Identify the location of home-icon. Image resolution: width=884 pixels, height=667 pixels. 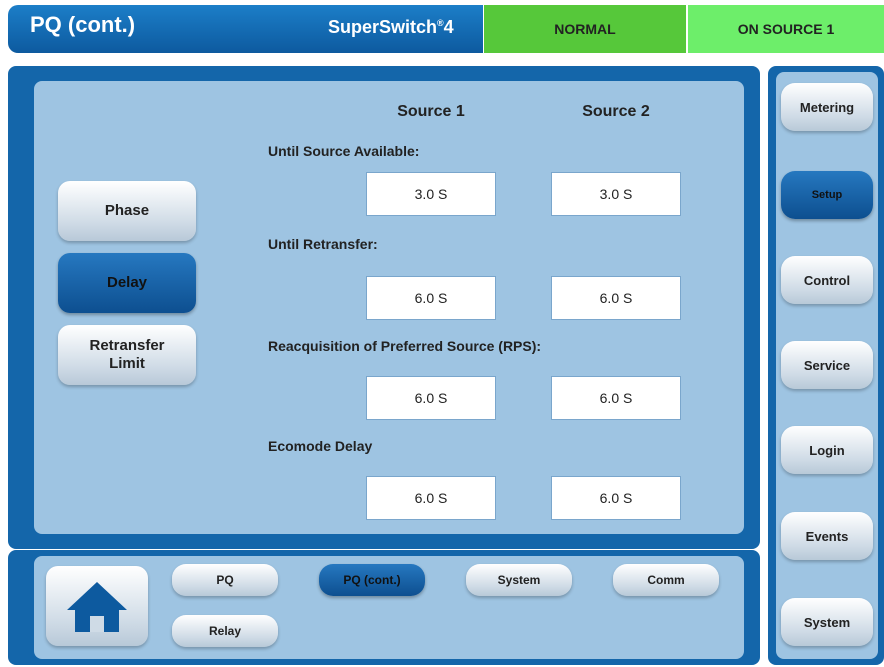
(97, 607).